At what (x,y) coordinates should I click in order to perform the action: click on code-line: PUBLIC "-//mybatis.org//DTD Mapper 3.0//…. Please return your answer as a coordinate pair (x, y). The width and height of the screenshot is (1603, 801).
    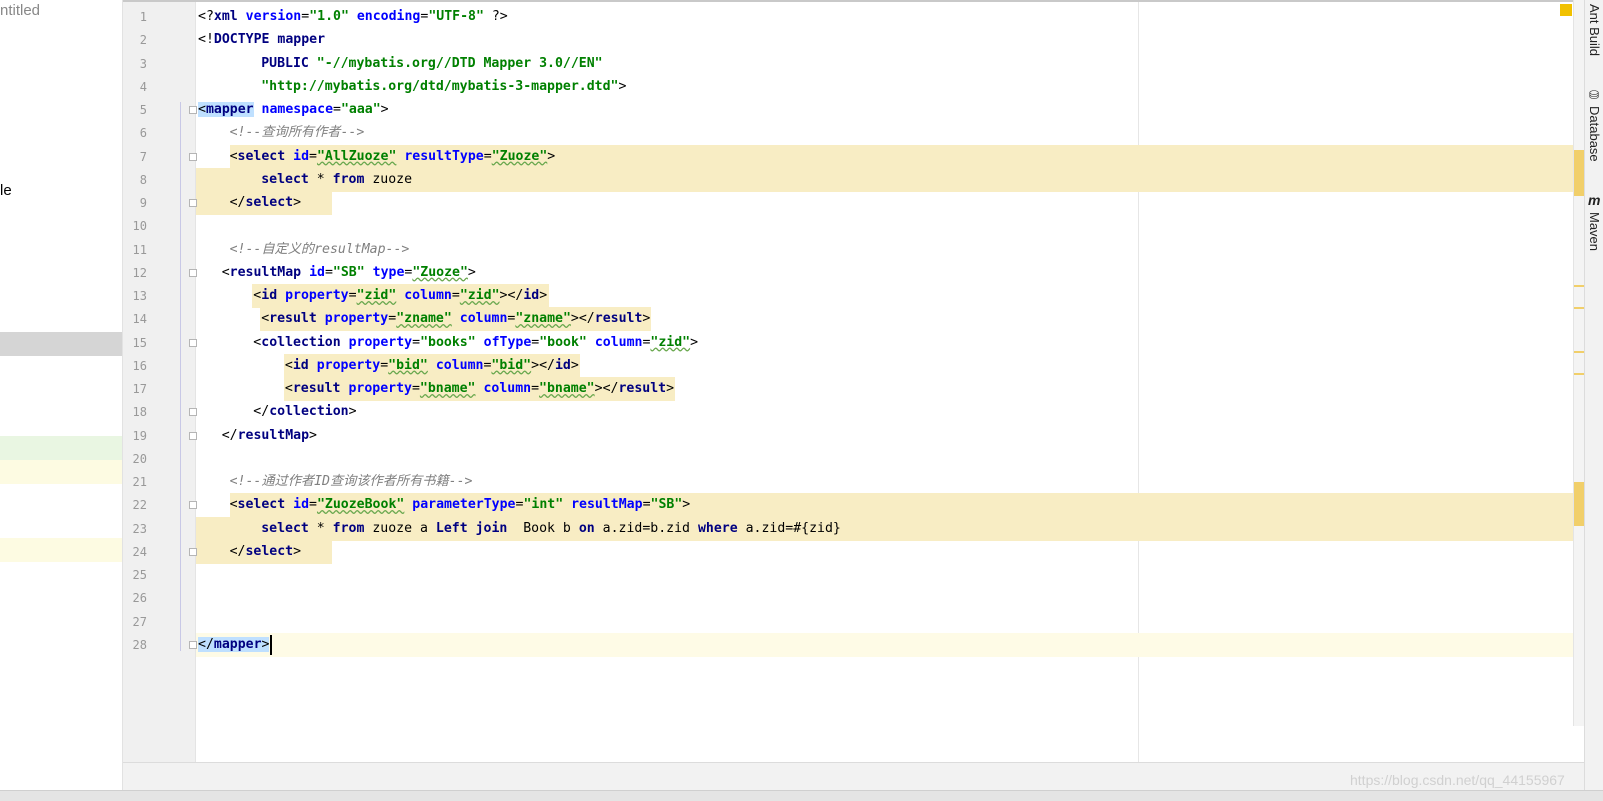
    Looking at the image, I should click on (431, 64).